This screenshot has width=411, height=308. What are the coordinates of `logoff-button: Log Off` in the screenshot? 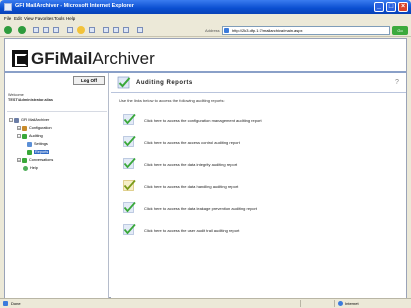 It's located at (89, 80).